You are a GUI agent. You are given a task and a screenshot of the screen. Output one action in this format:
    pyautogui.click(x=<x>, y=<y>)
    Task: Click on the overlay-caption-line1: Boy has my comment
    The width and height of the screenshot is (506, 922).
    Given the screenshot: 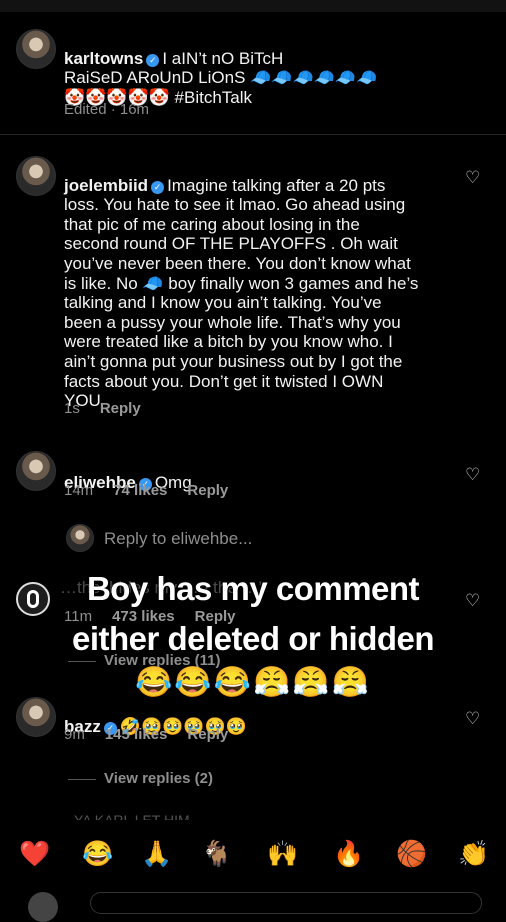 What is the action you would take?
    pyautogui.click(x=253, y=588)
    